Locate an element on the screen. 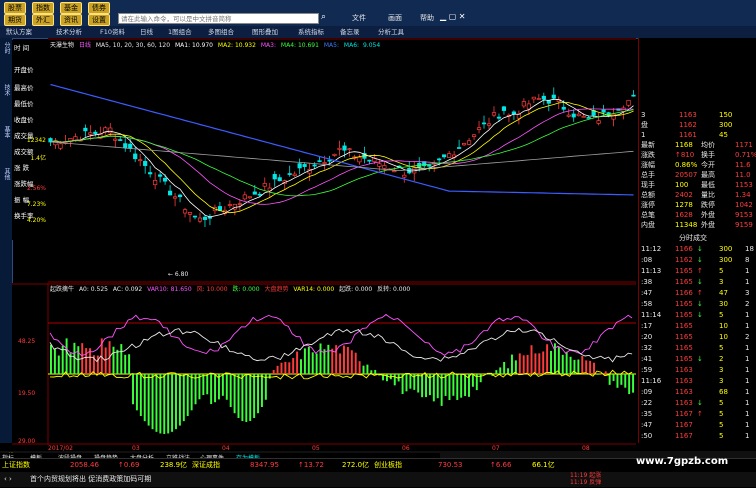  nav-fund: 基金 is located at coordinates (71, 8).